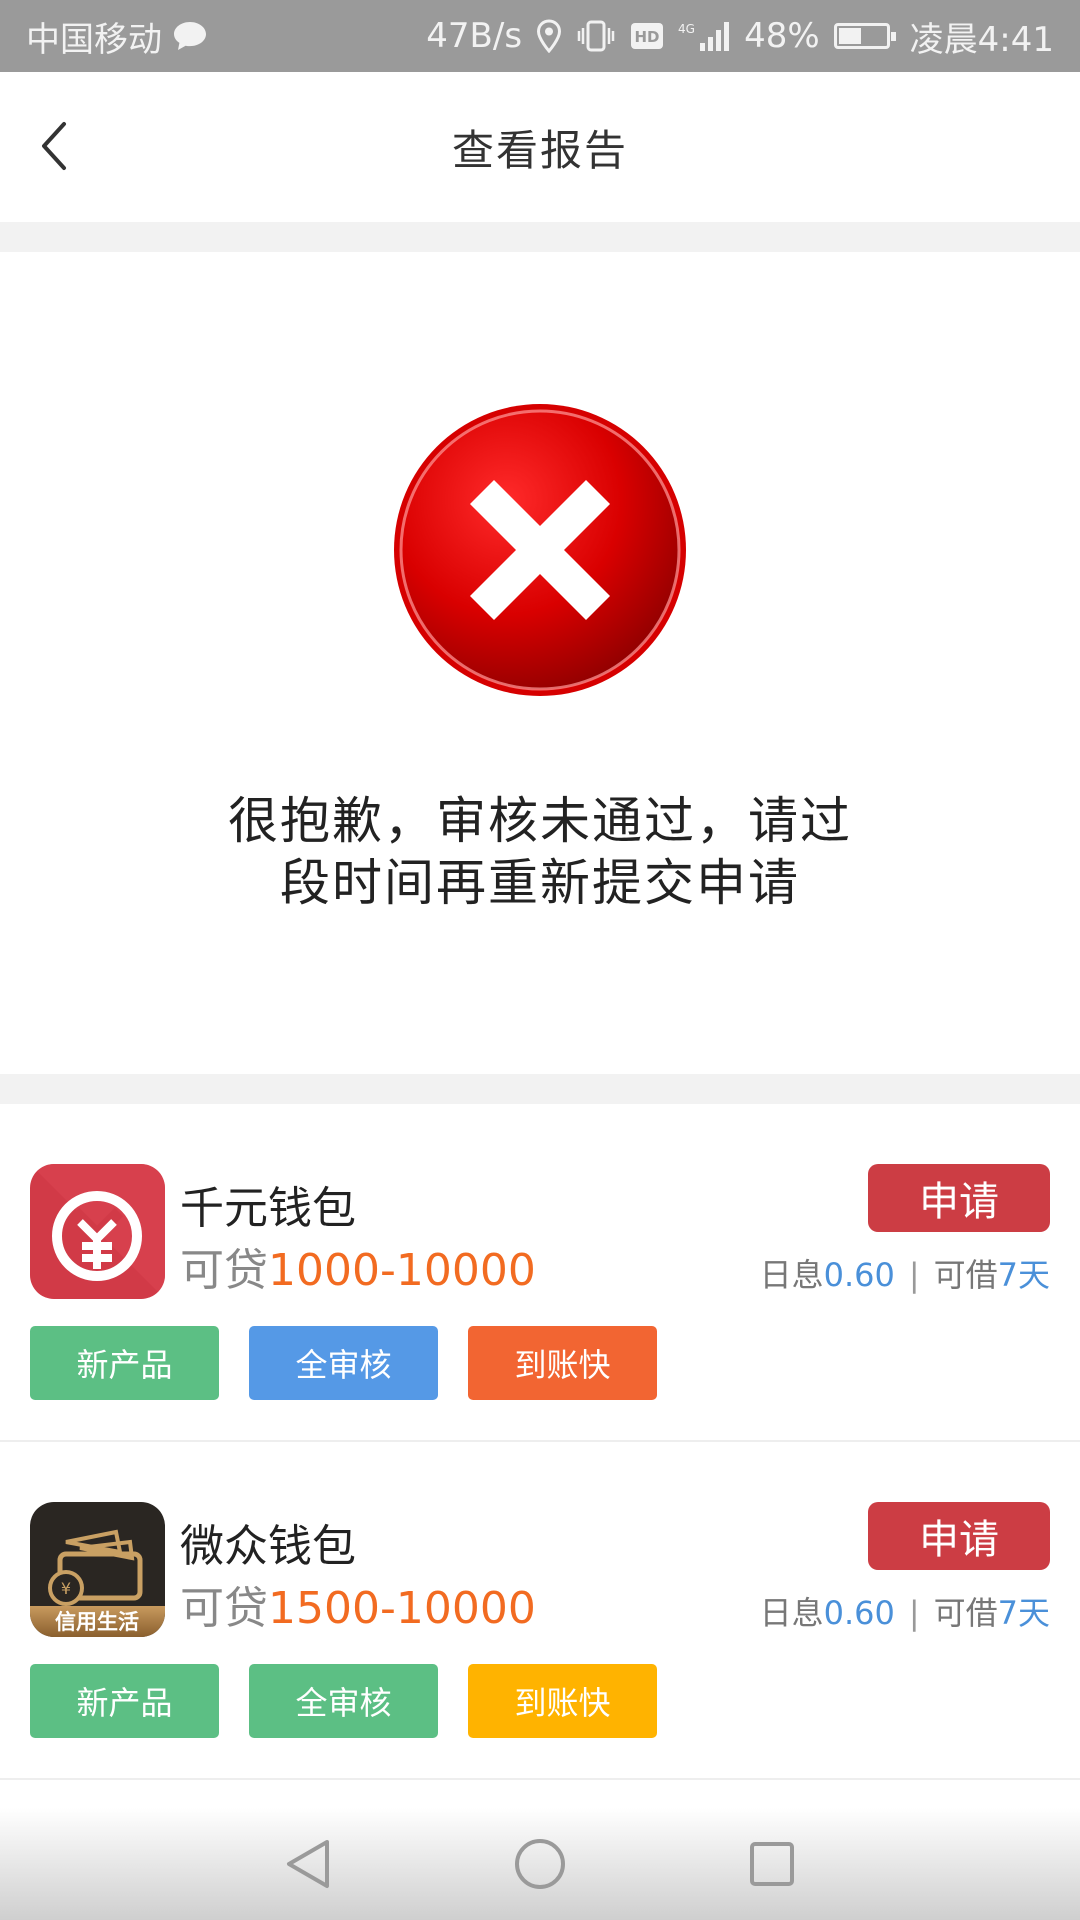 This screenshot has height=1920, width=1080. I want to click on nav-bar: 查看报告, so click(540, 147).